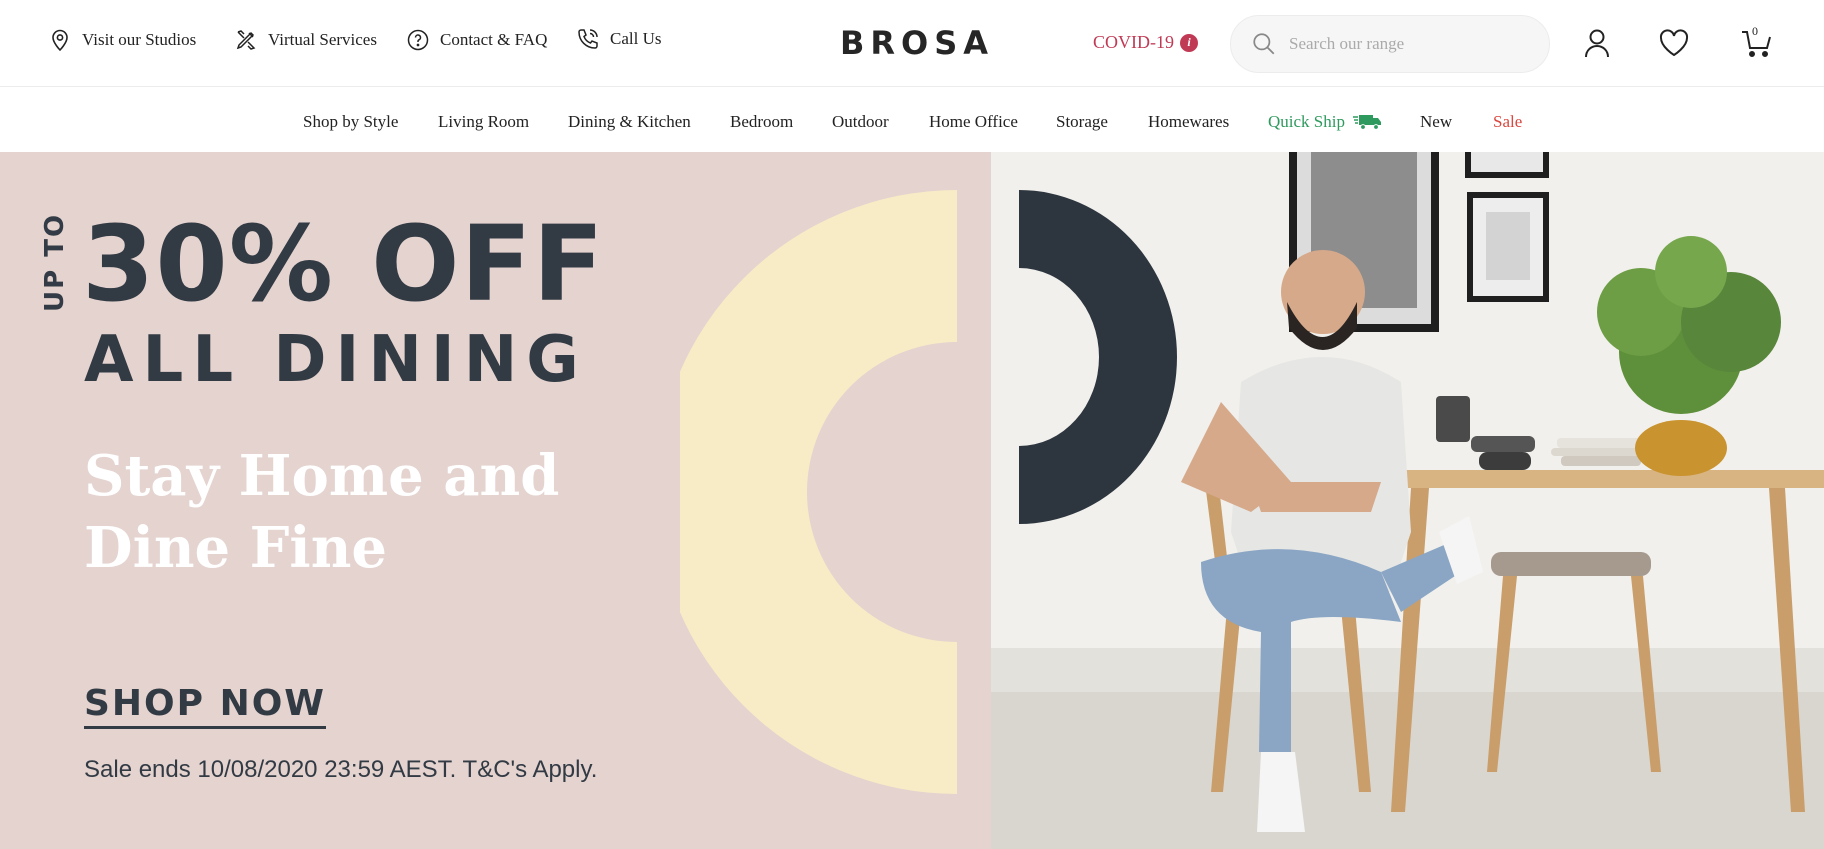 Image resolution: width=1824 pixels, height=849 pixels. What do you see at coordinates (494, 39) in the screenshot?
I see `contact-faq-label: Contact & FAQ` at bounding box center [494, 39].